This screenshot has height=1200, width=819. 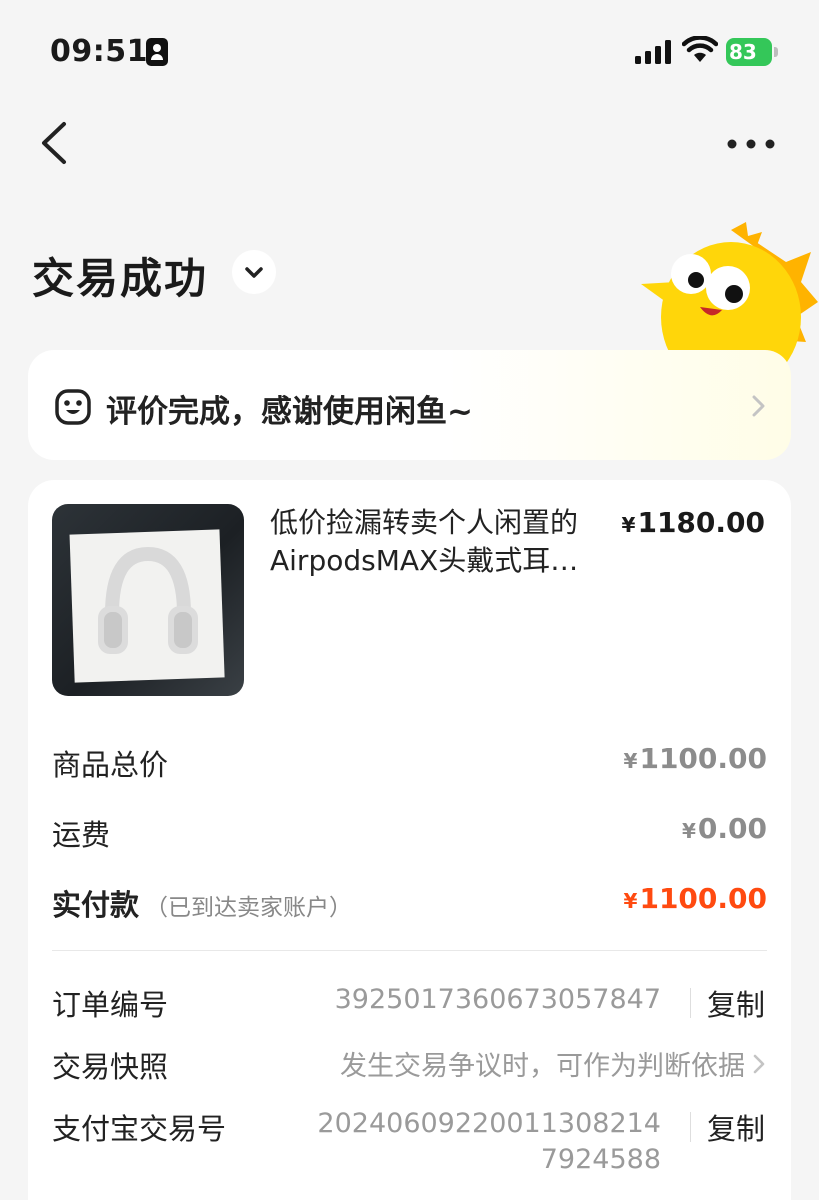 What do you see at coordinates (729, 292) in the screenshot?
I see `fish-mascot-icon` at bounding box center [729, 292].